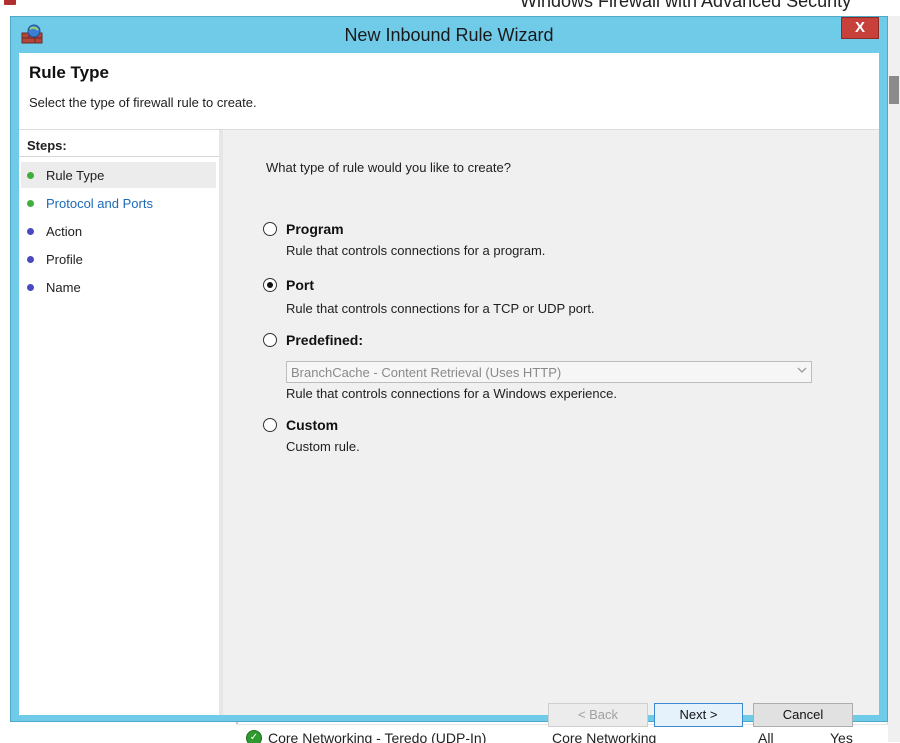  I want to click on predefined-radio, so click(270, 340).